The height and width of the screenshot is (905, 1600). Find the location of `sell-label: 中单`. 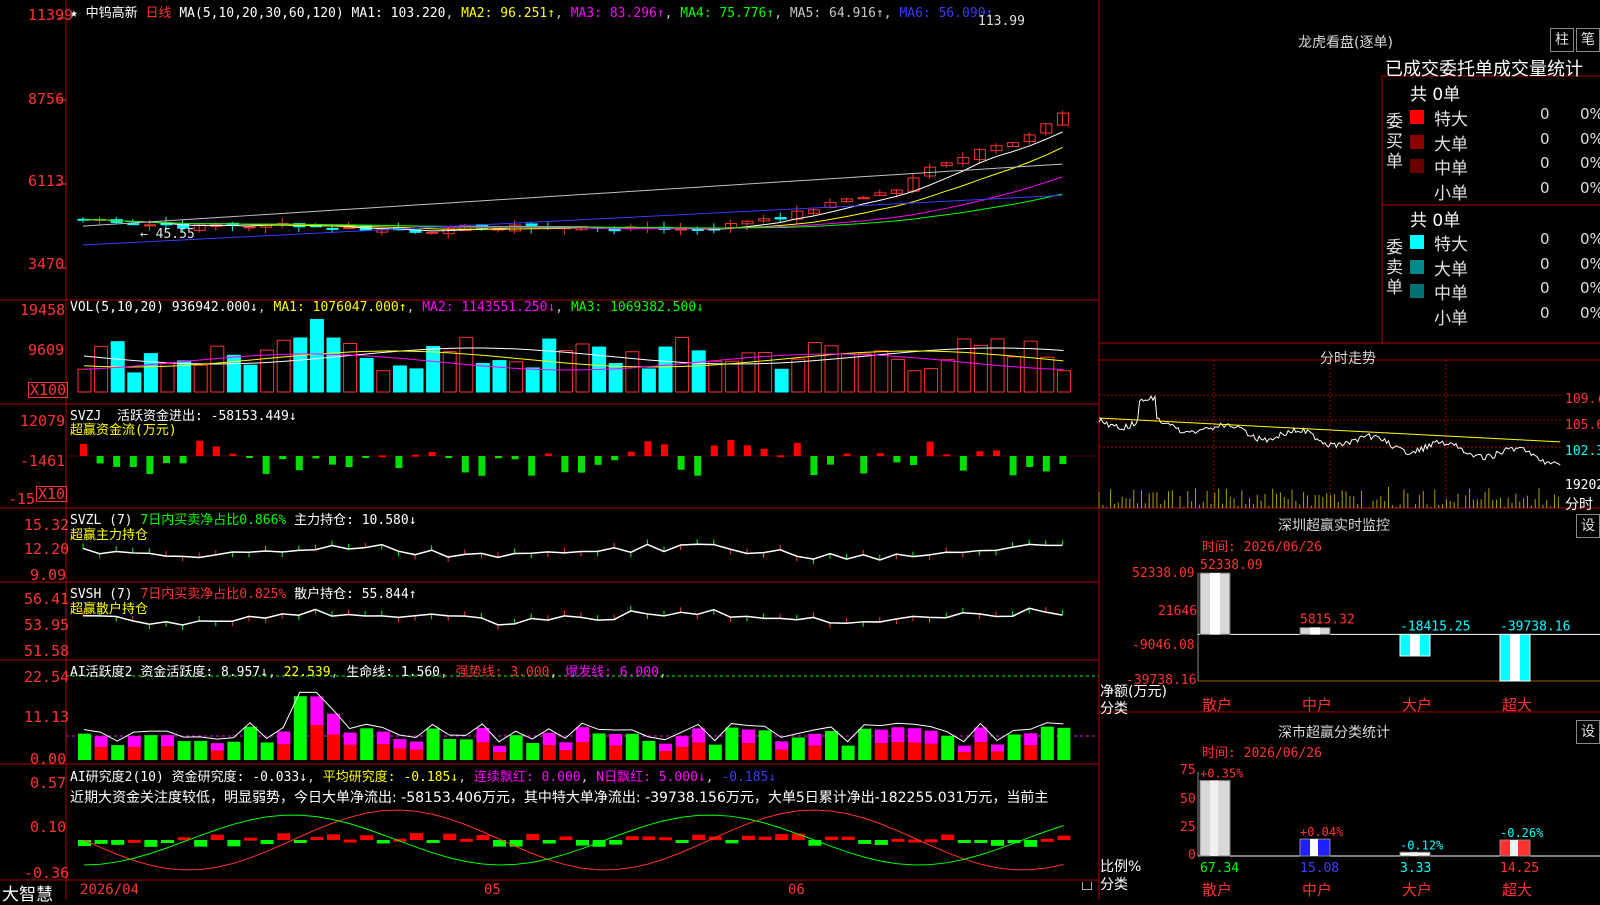

sell-label: 中单 is located at coordinates (1451, 294).